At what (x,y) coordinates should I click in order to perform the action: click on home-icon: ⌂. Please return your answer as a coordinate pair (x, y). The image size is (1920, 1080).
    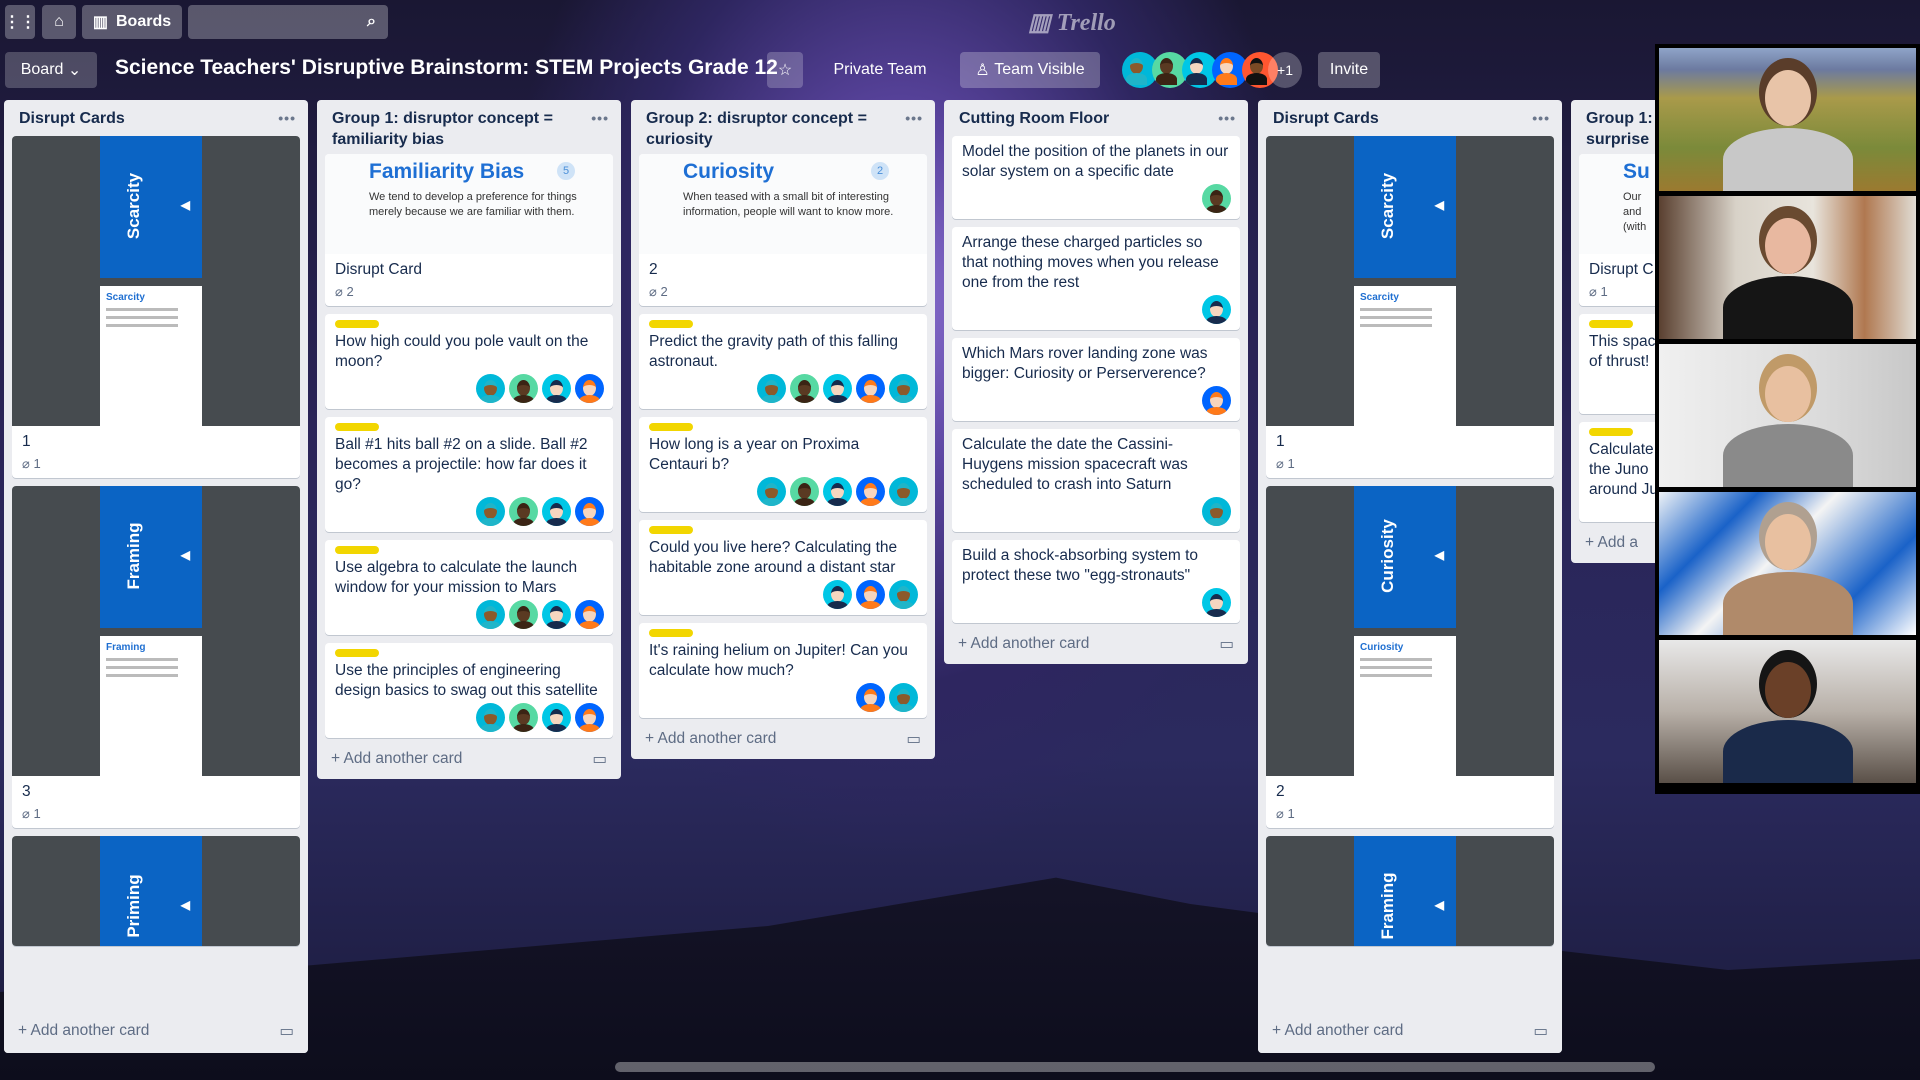
    Looking at the image, I should click on (59, 22).